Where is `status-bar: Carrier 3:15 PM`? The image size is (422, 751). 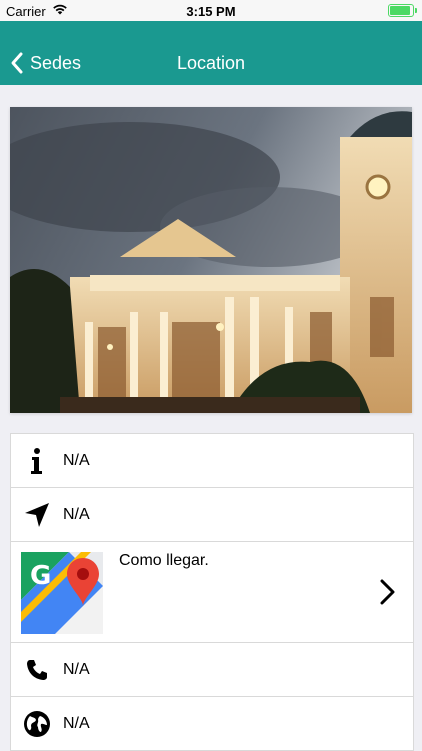 status-bar: Carrier 3:15 PM is located at coordinates (211, 10).